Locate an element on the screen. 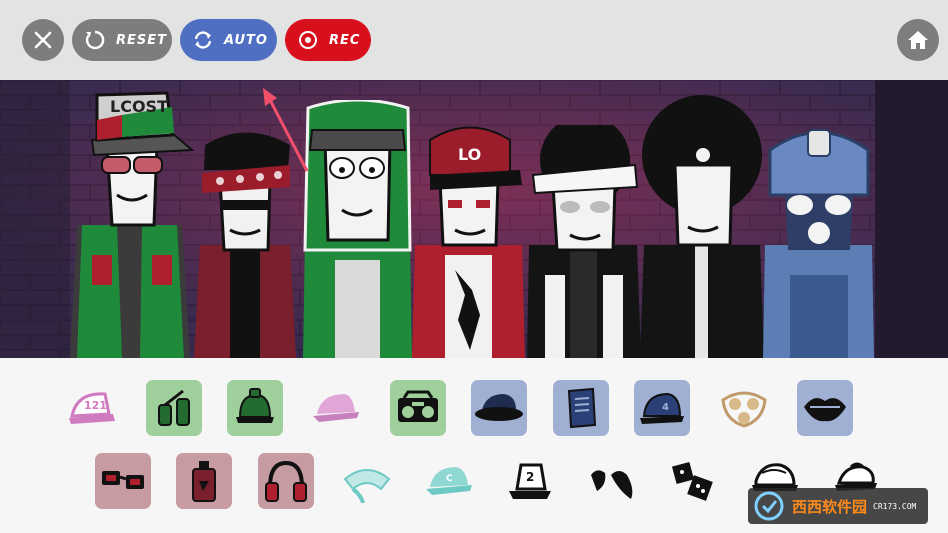 Image resolution: width=948 pixels, height=533 pixels. character-red-jacket: LO is located at coordinates (469, 239).